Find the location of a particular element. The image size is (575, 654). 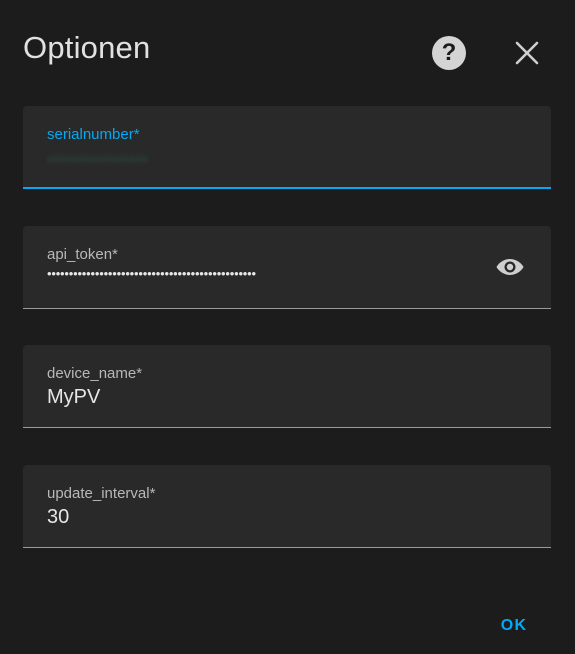

serialnumber-value: •••••••••••••••• is located at coordinates (97, 159).